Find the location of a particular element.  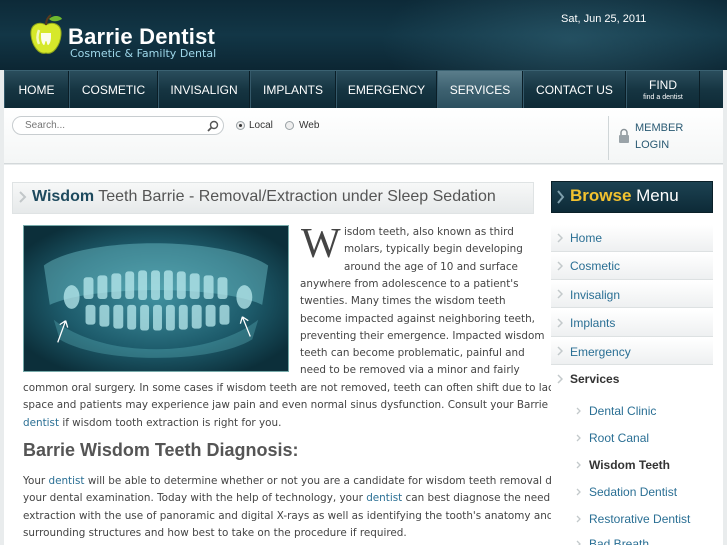

nav-label: HOME is located at coordinates (36, 90).